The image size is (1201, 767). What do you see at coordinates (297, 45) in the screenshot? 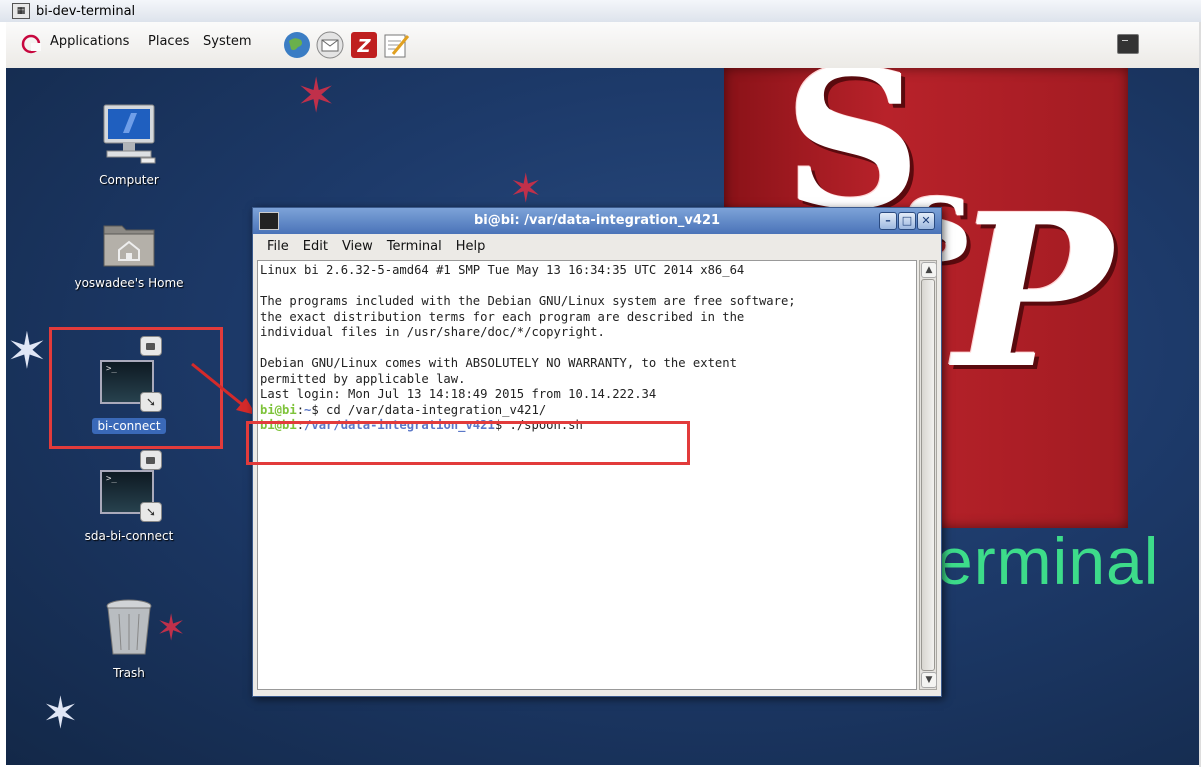
I see `browser-icon` at bounding box center [297, 45].